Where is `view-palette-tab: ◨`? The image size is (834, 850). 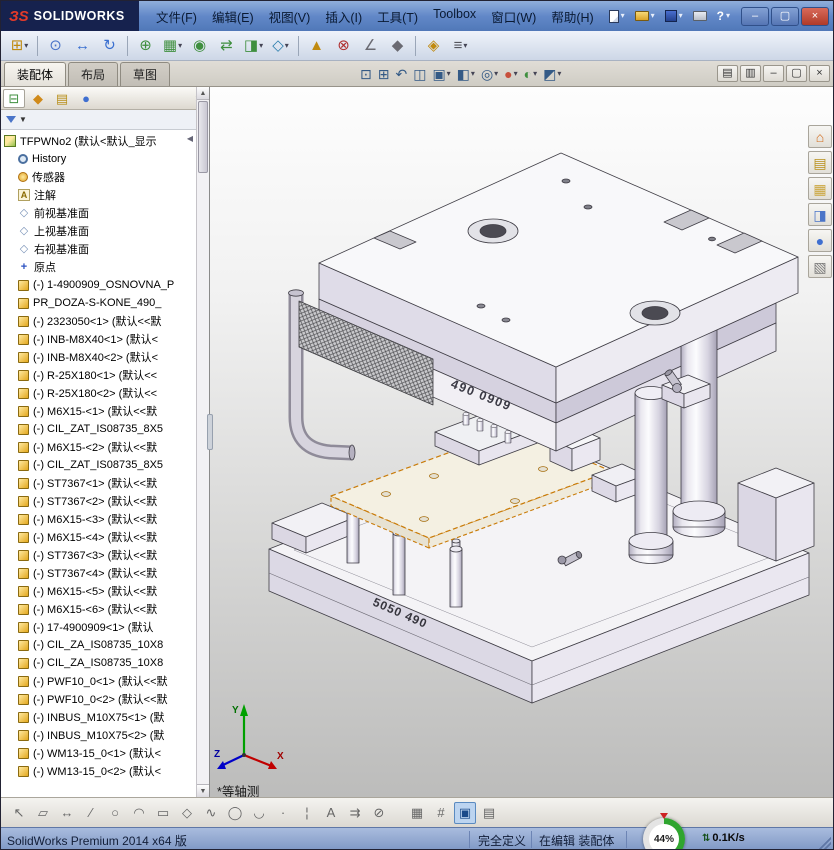
view-palette-tab: ◨ is located at coordinates (820, 214).